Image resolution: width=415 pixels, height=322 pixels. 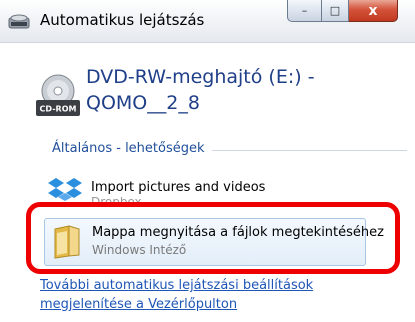 What do you see at coordinates (65, 189) in the screenshot?
I see `dropbox-icon` at bounding box center [65, 189].